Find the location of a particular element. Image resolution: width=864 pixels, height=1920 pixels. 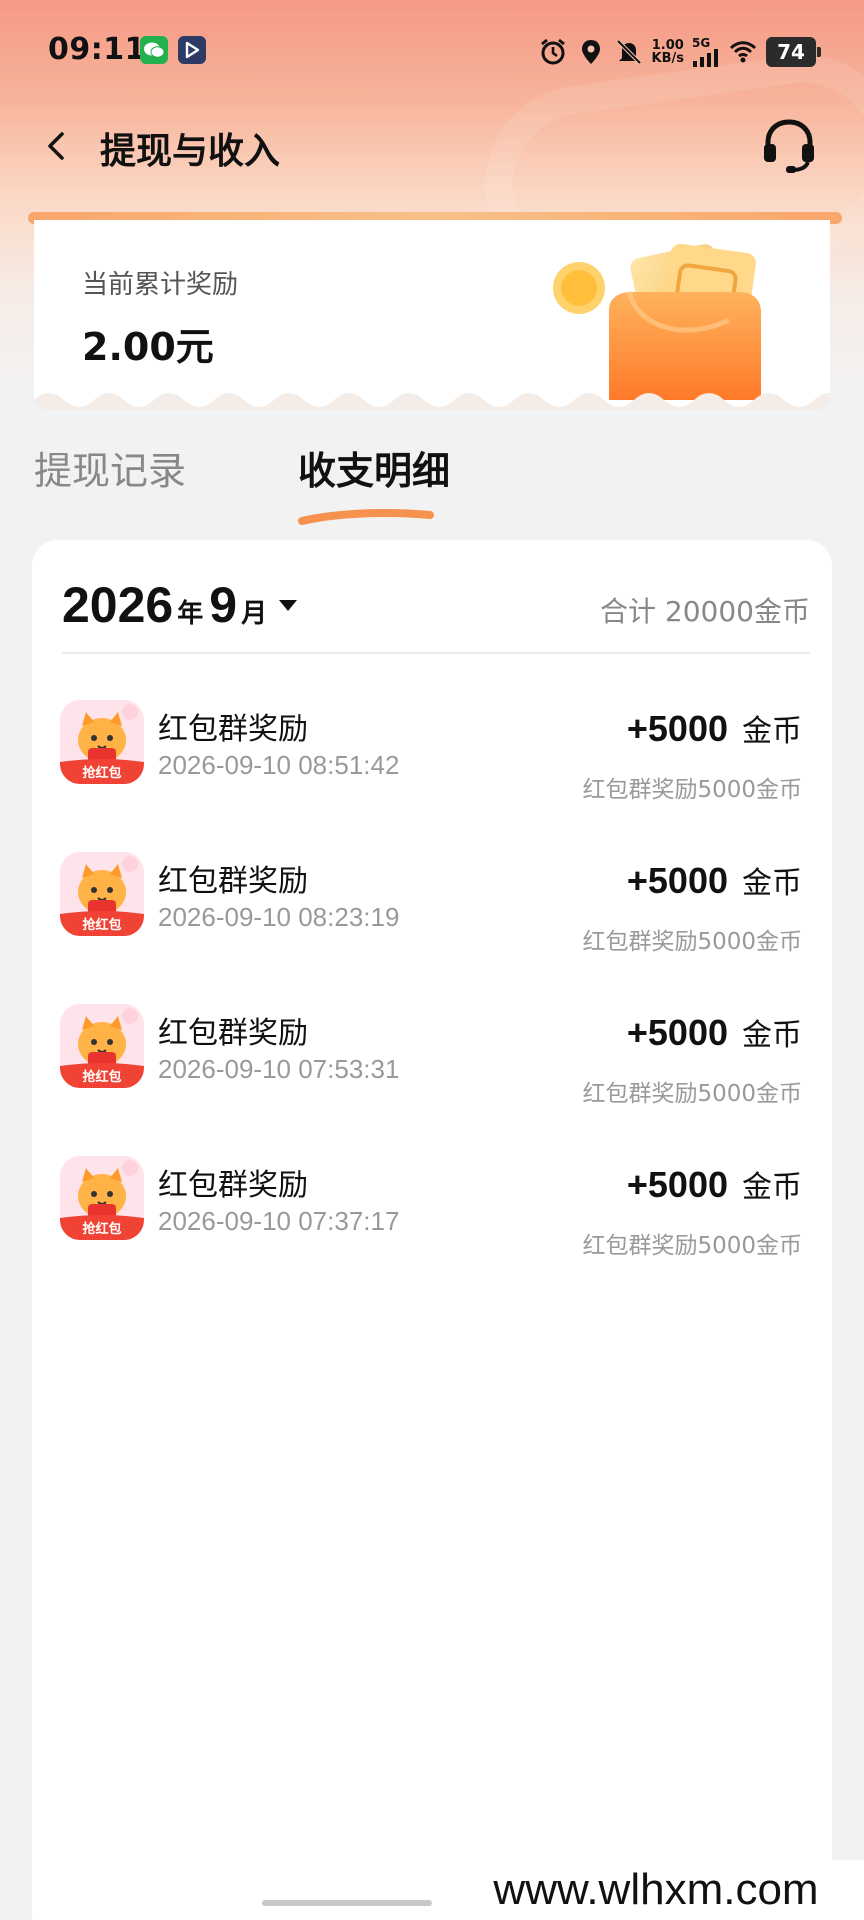

year-value: 2026 is located at coordinates (118, 605).